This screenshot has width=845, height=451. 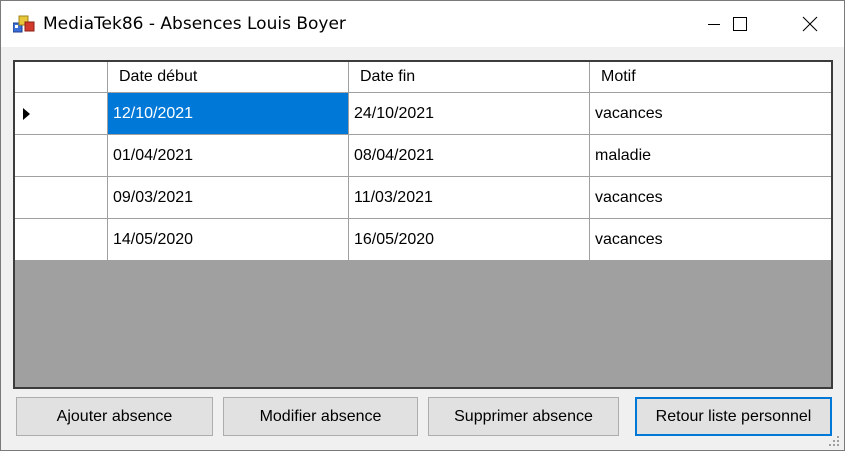 I want to click on cell-date-debut: 01/04/2021, so click(x=228, y=156).